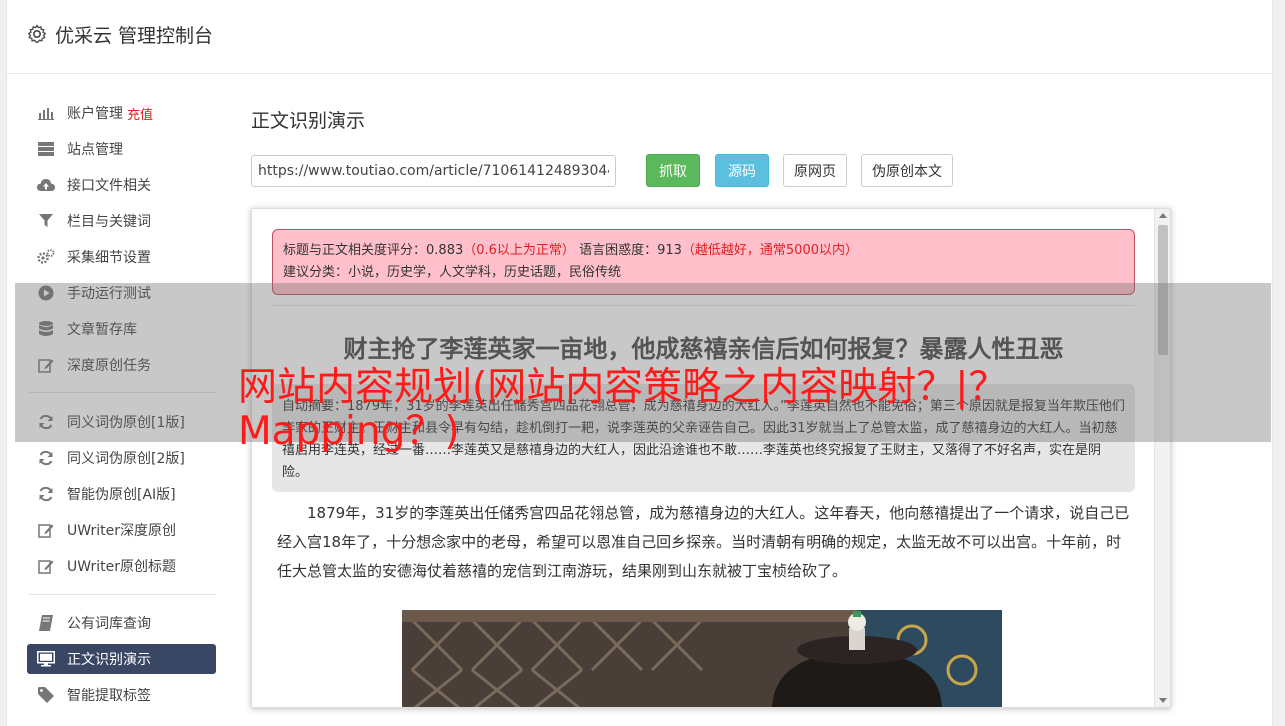 This screenshot has width=1285, height=726. I want to click on sidebar-item-tag-extract: 智能提取标签, so click(121, 695).